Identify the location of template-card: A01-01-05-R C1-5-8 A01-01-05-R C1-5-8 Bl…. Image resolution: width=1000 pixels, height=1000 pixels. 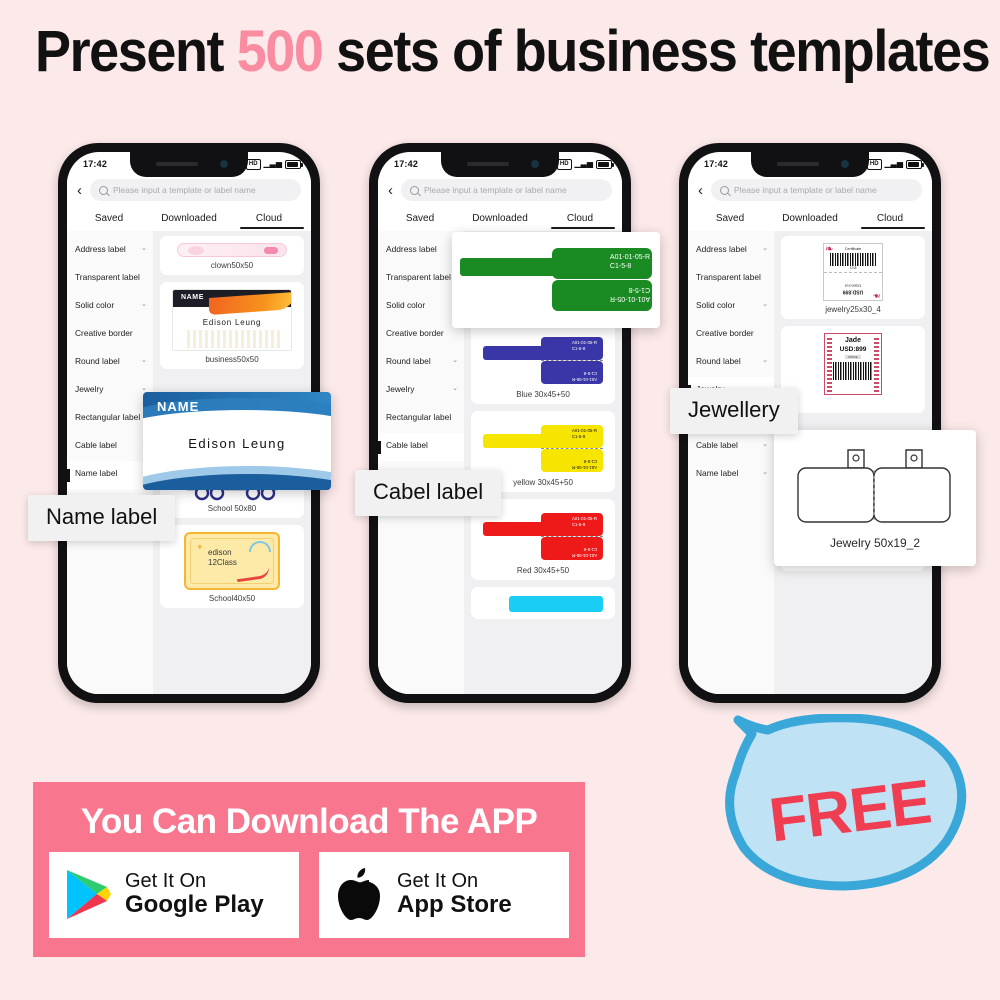
(543, 363).